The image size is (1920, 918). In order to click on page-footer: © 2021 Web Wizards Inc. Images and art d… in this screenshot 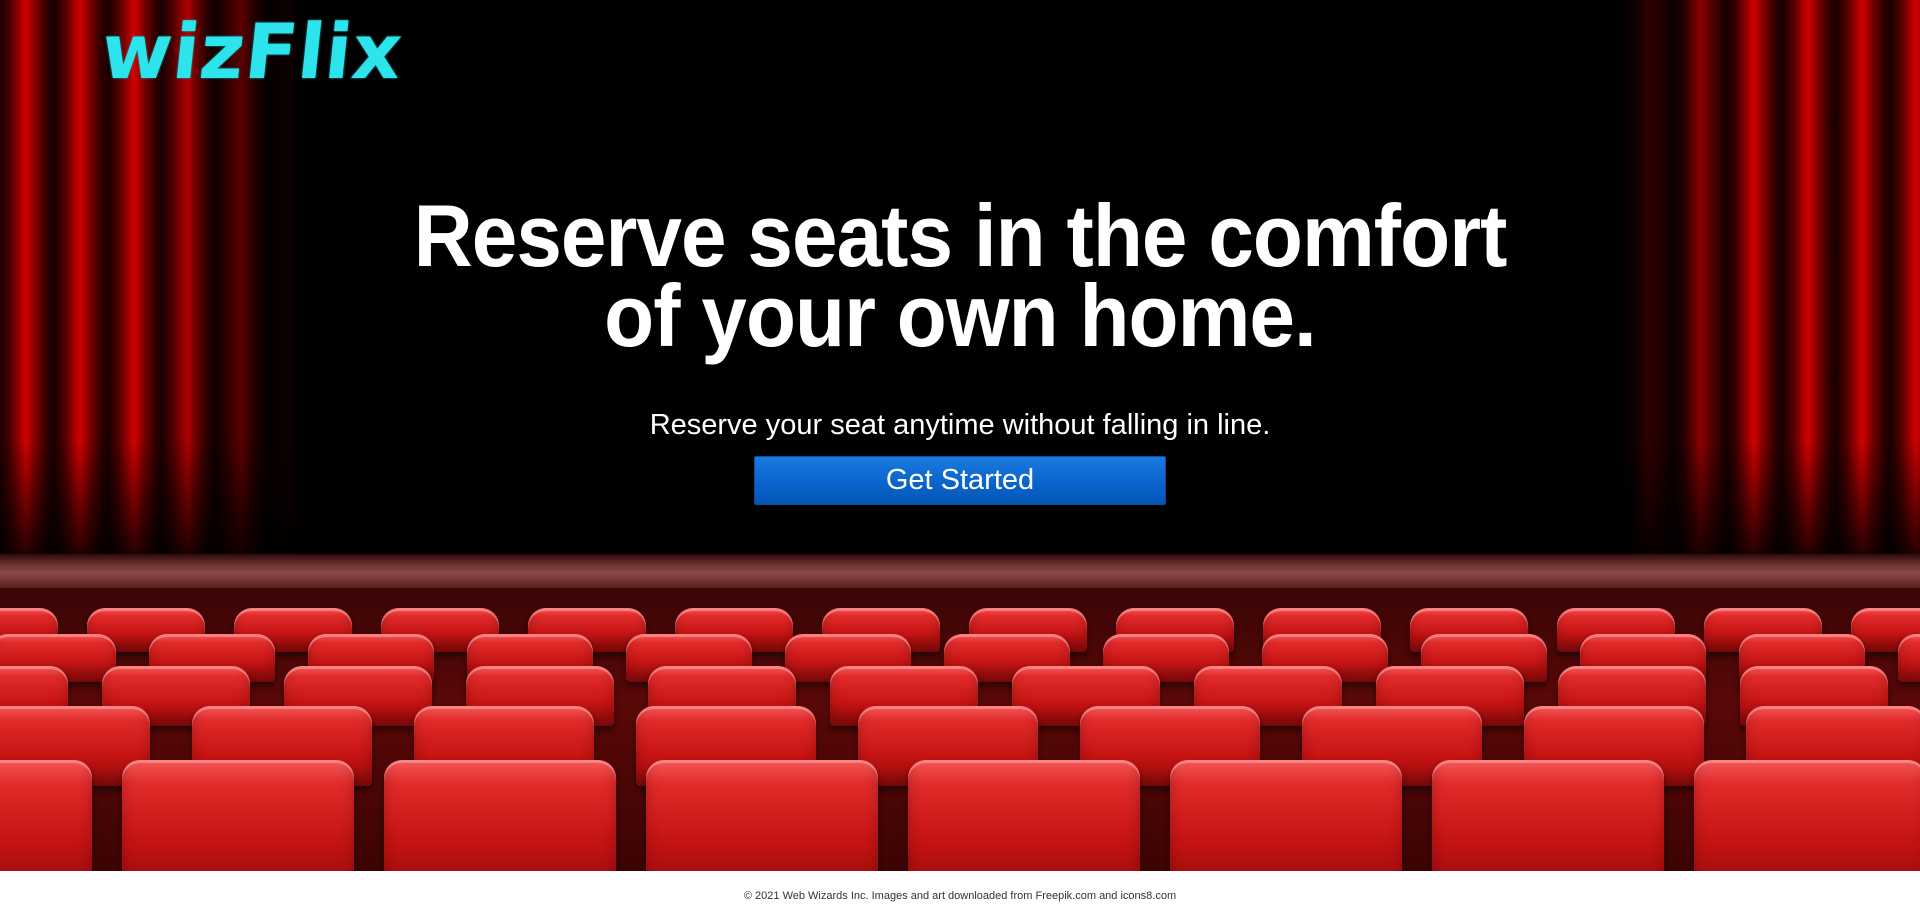, I will do `click(960, 894)`.